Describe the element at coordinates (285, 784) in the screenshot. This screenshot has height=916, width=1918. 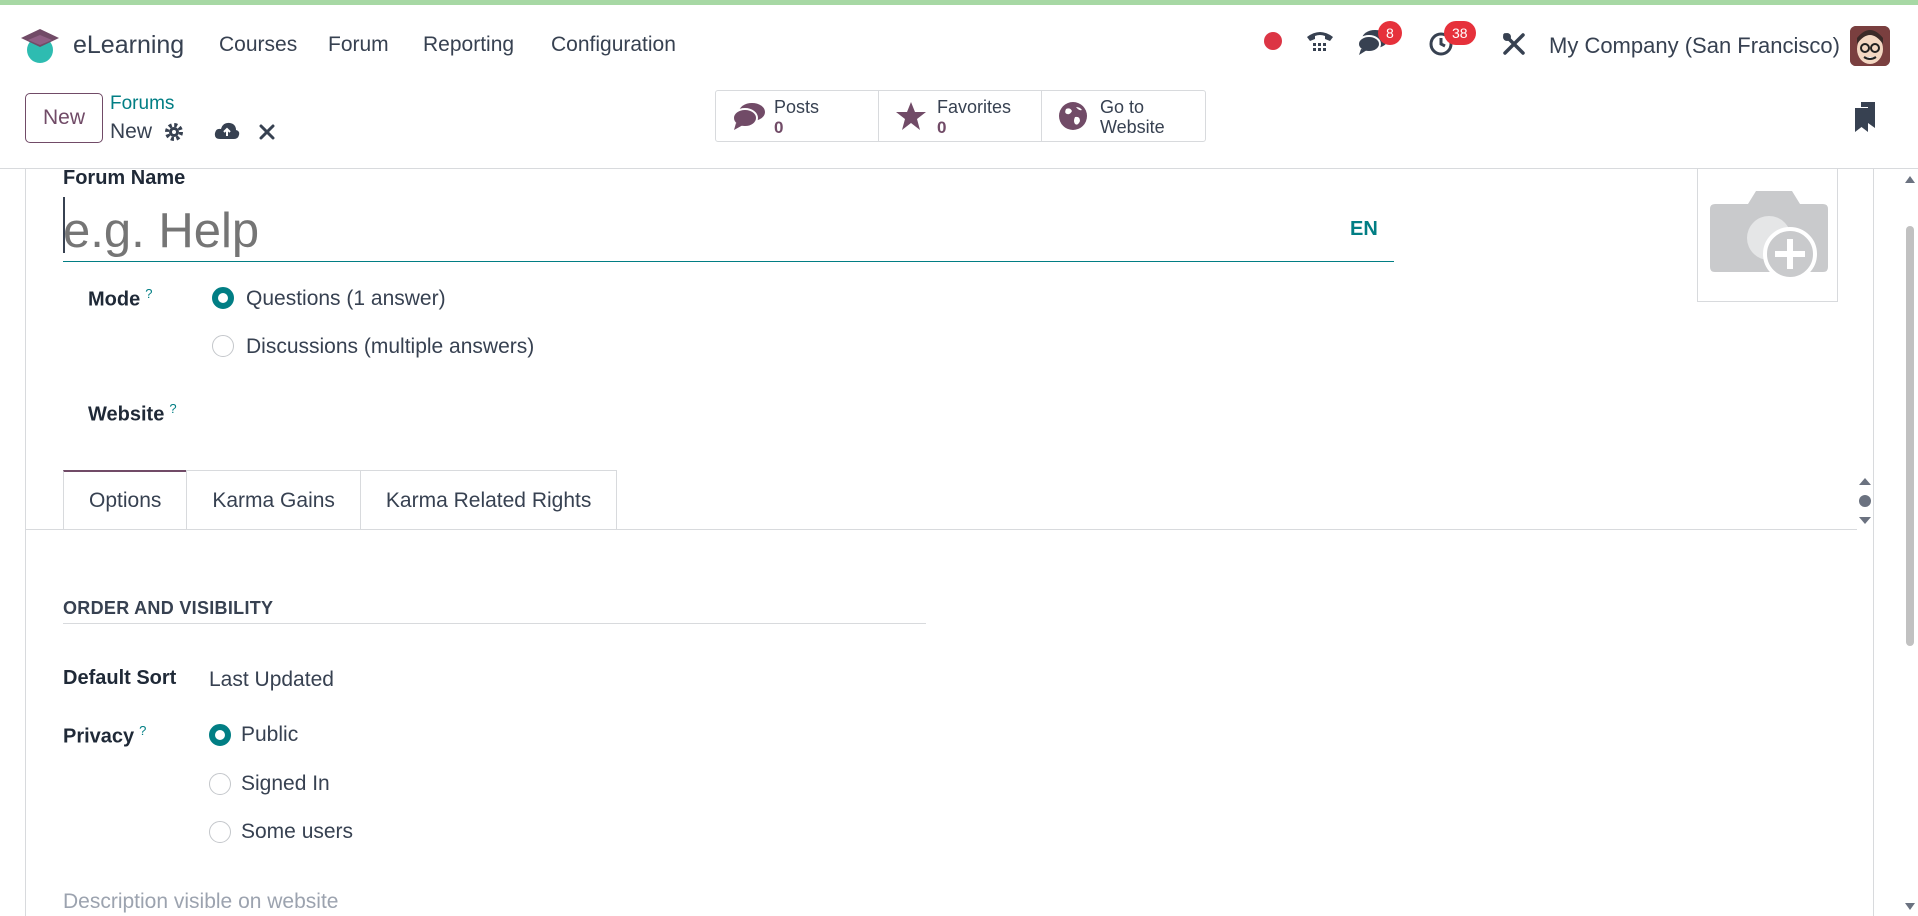
I see `privacy-signed-in-label: Signed In` at that location.